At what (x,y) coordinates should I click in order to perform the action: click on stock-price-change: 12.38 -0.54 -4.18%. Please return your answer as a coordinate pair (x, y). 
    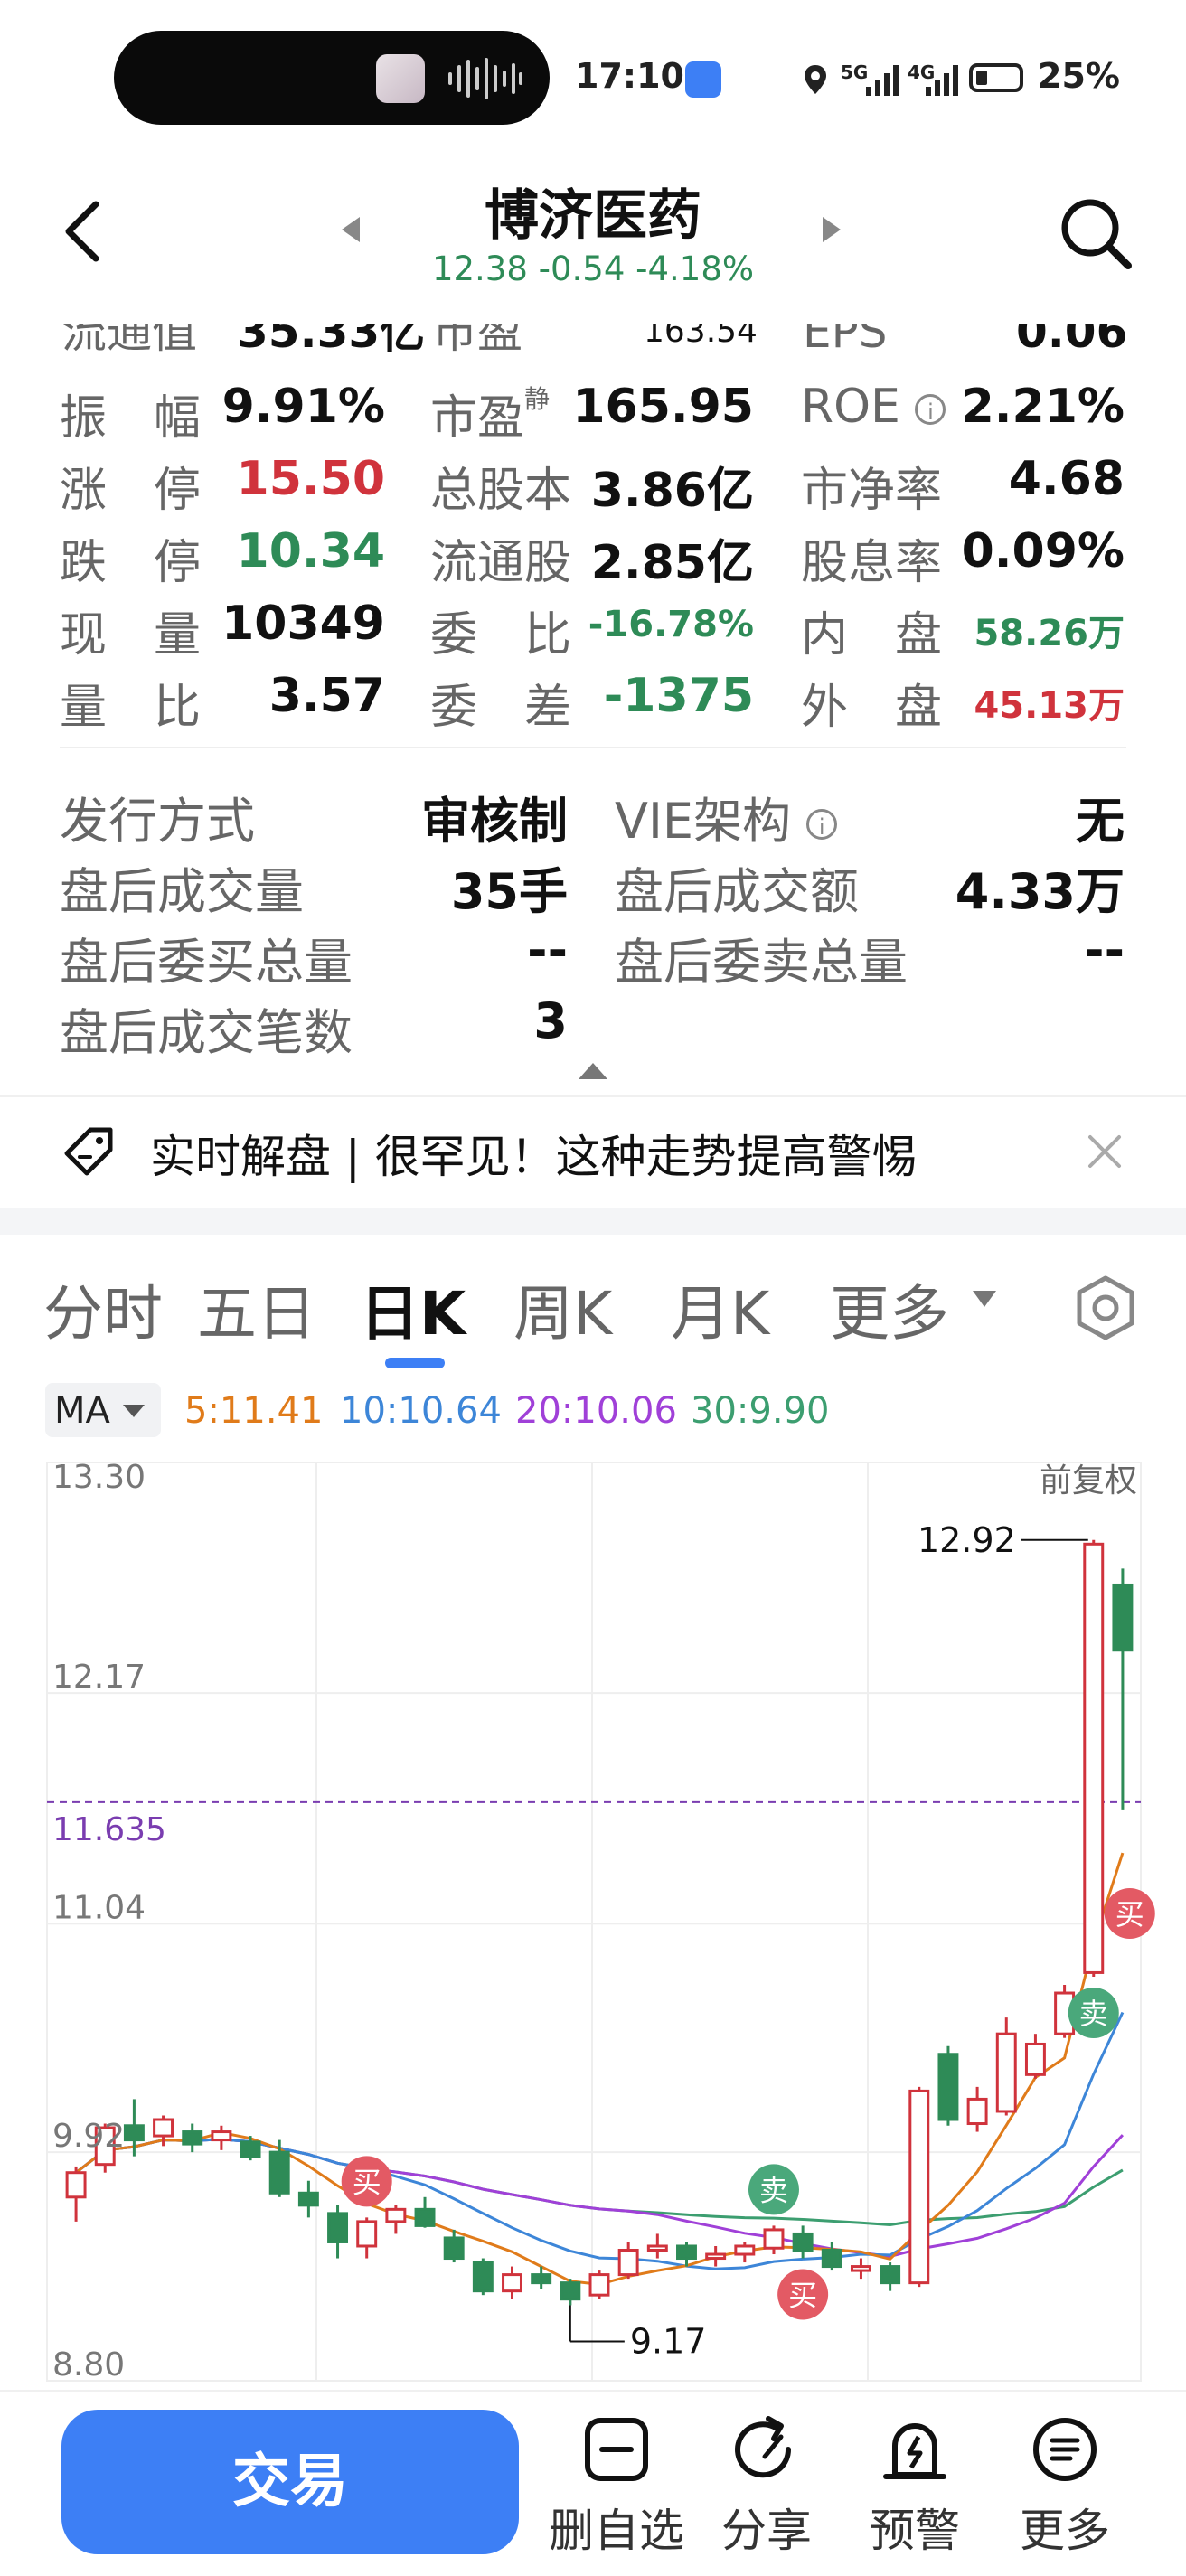
    Looking at the image, I should click on (593, 268).